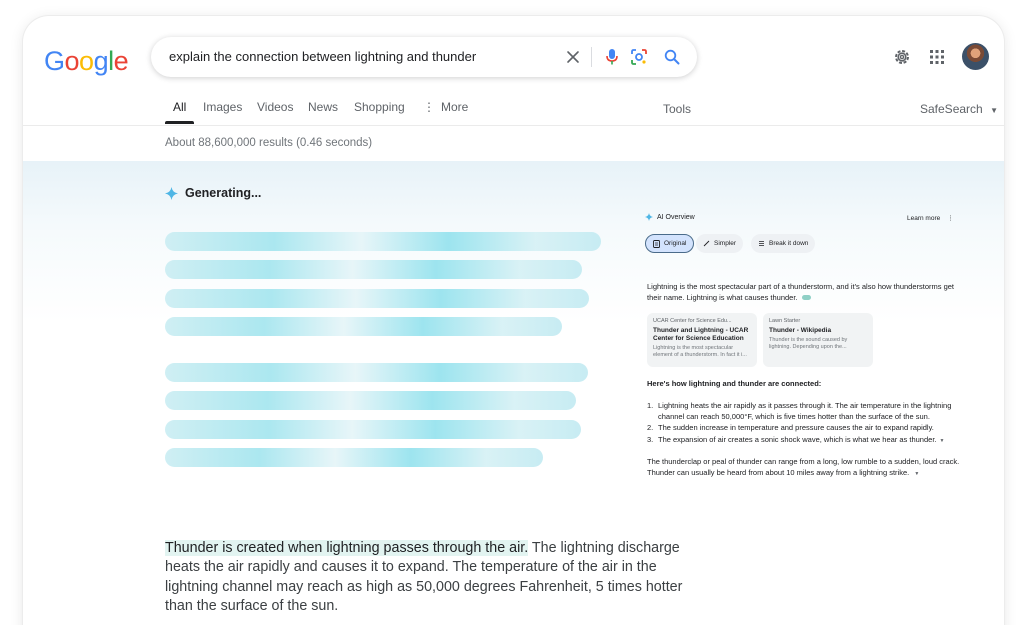 The image size is (1024, 625). I want to click on learn-more-link: Learn more ⋮, so click(930, 218).